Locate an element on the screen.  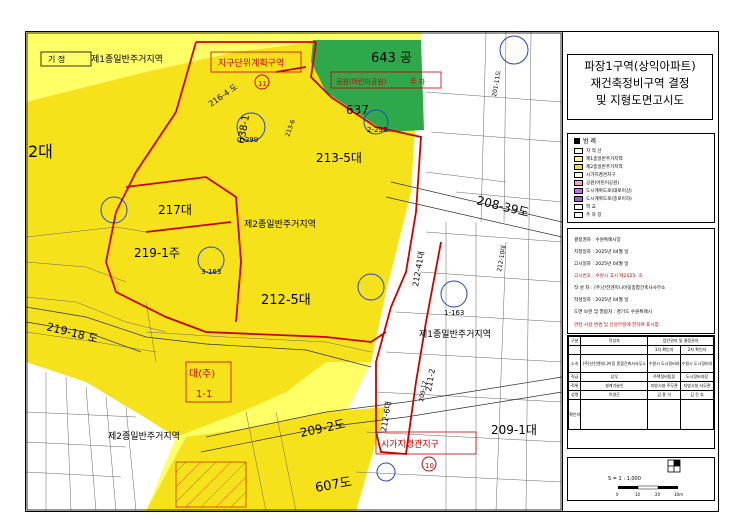
table-cell: 직급 is located at coordinates (574, 377).